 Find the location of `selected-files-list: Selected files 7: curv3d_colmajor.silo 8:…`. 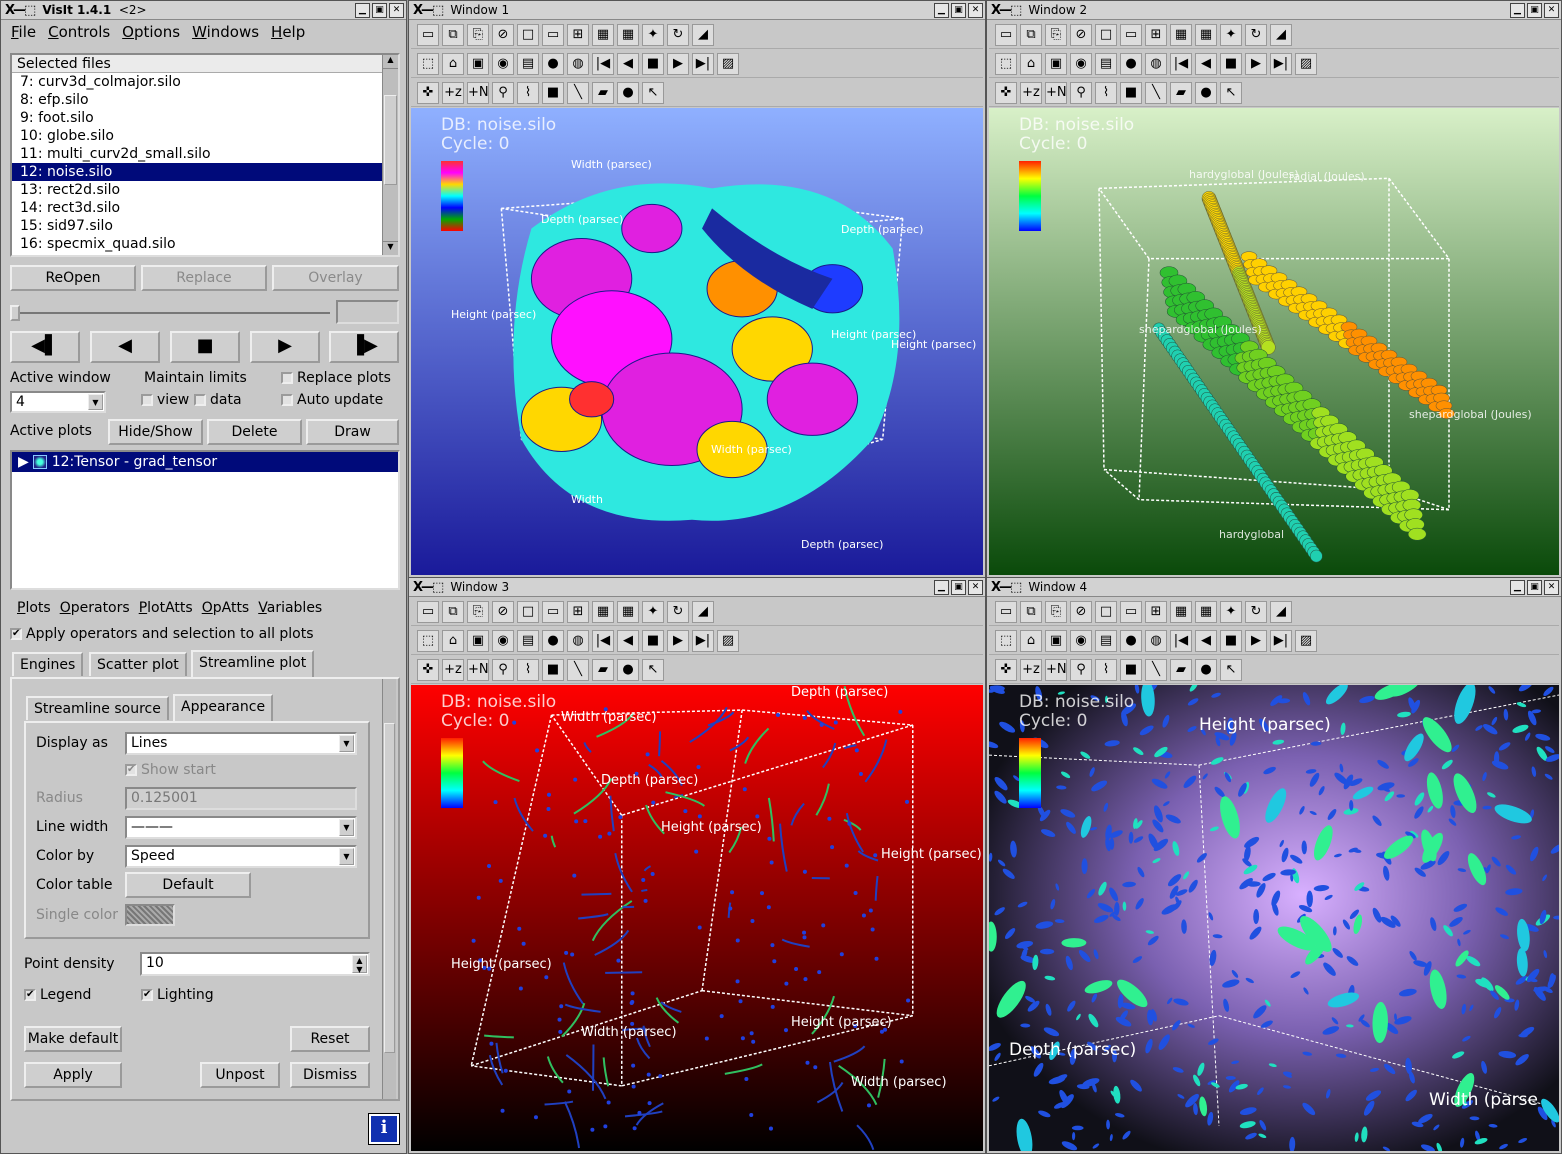

selected-files-list: Selected files 7: curv3d_colmajor.silo 8:… is located at coordinates (205, 155).